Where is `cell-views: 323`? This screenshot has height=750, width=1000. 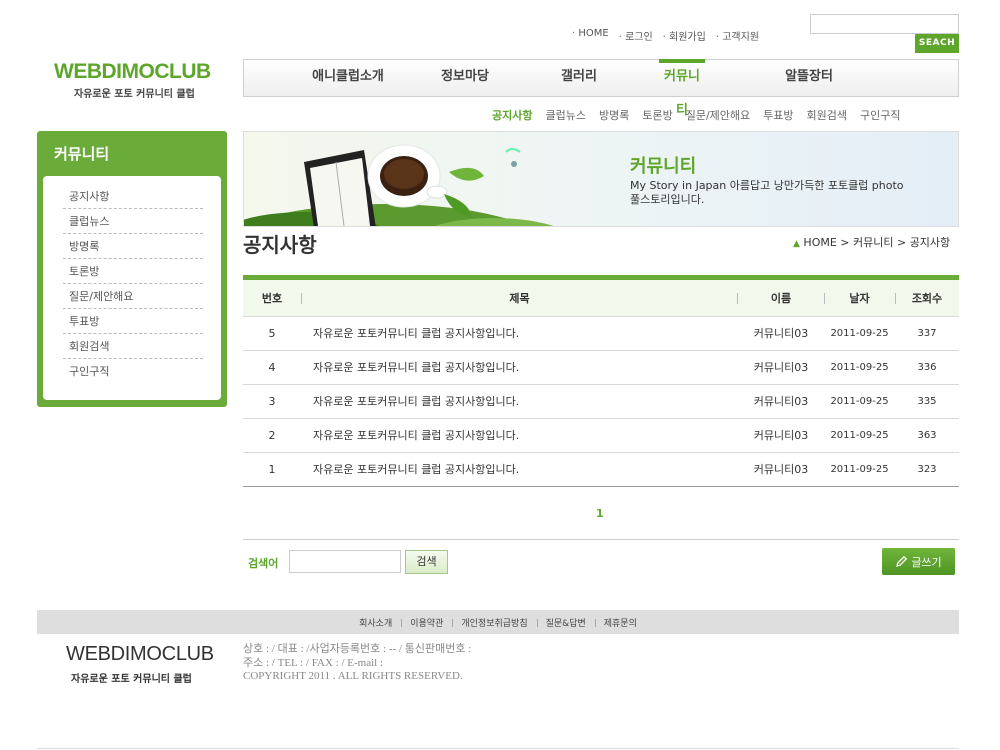 cell-views: 323 is located at coordinates (927, 469).